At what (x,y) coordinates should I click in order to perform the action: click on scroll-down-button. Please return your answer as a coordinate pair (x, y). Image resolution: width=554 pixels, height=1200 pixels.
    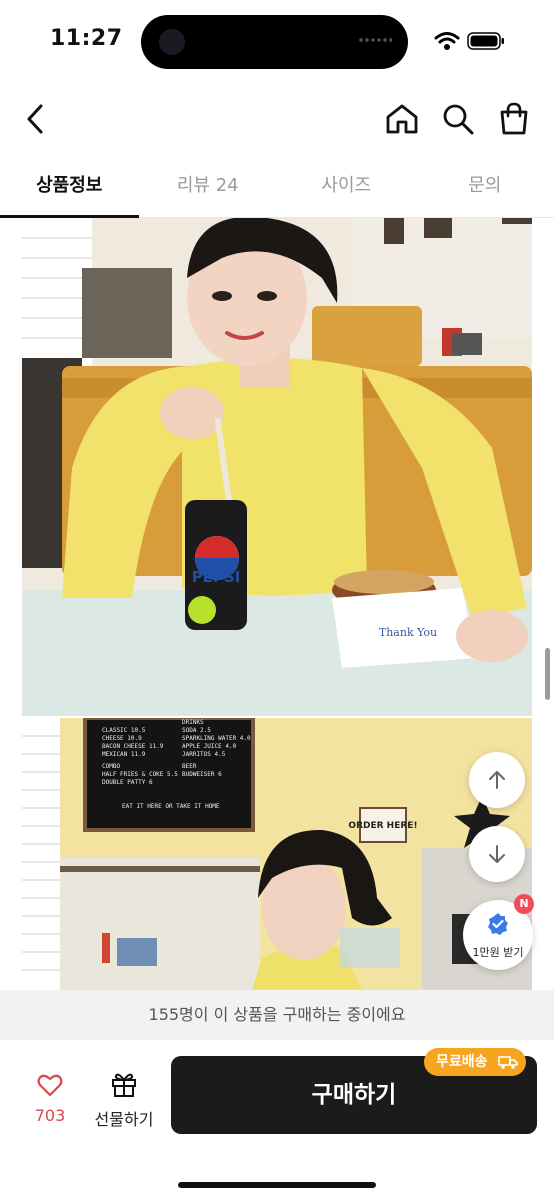
    Looking at the image, I should click on (497, 854).